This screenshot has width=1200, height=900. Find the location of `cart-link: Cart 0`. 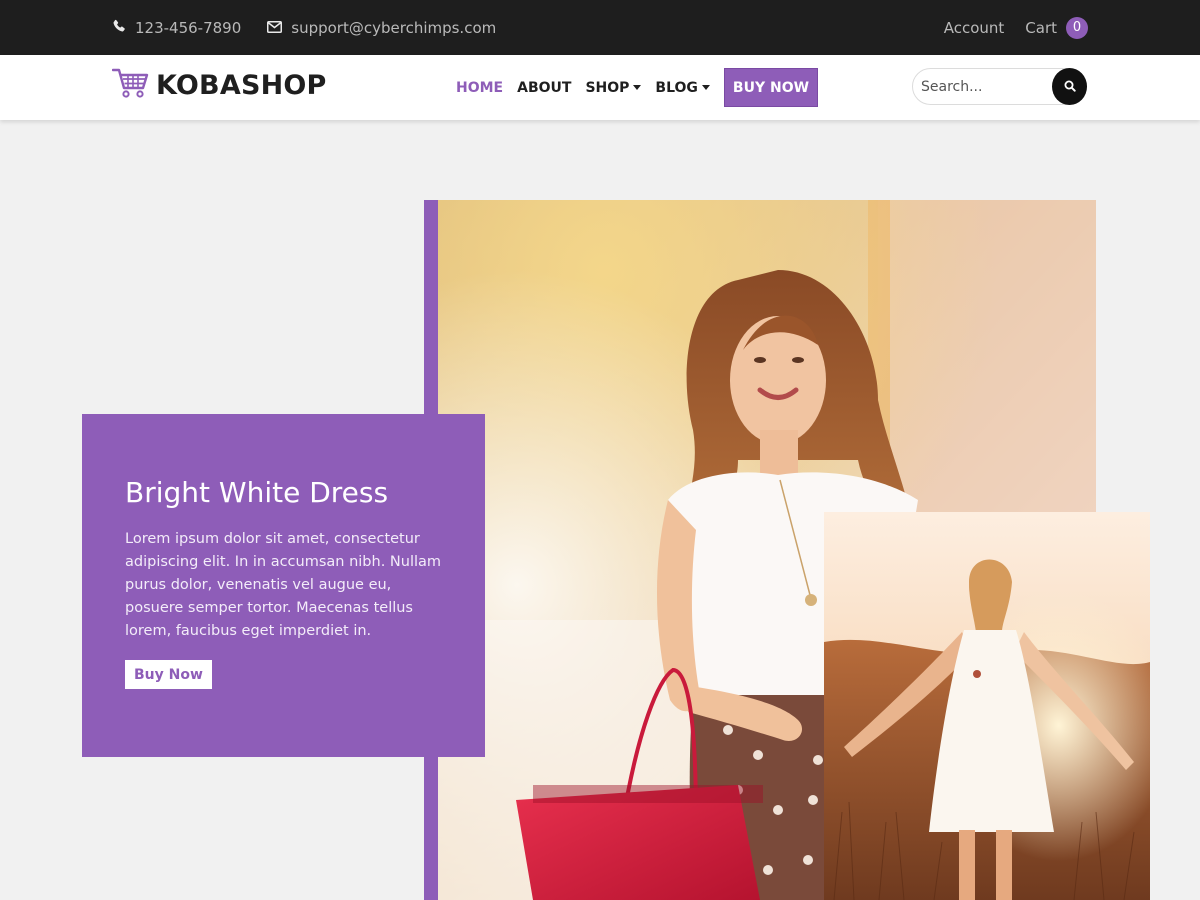

cart-link: Cart 0 is located at coordinates (1056, 27).